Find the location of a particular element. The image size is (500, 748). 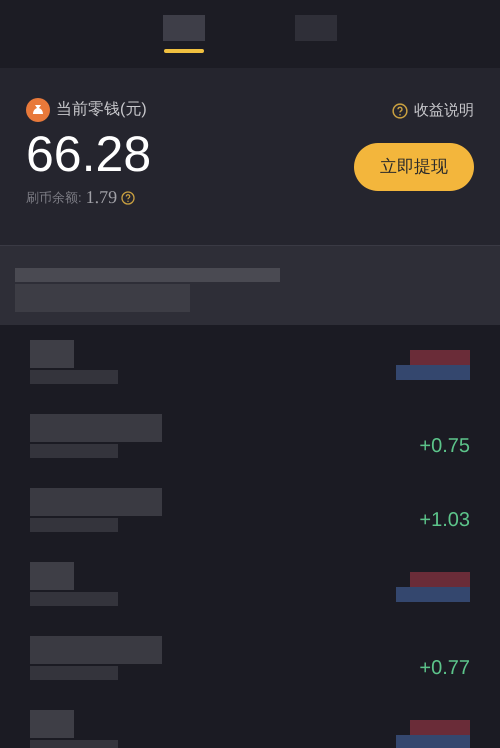

balance-amount: 66.28 is located at coordinates (89, 154).